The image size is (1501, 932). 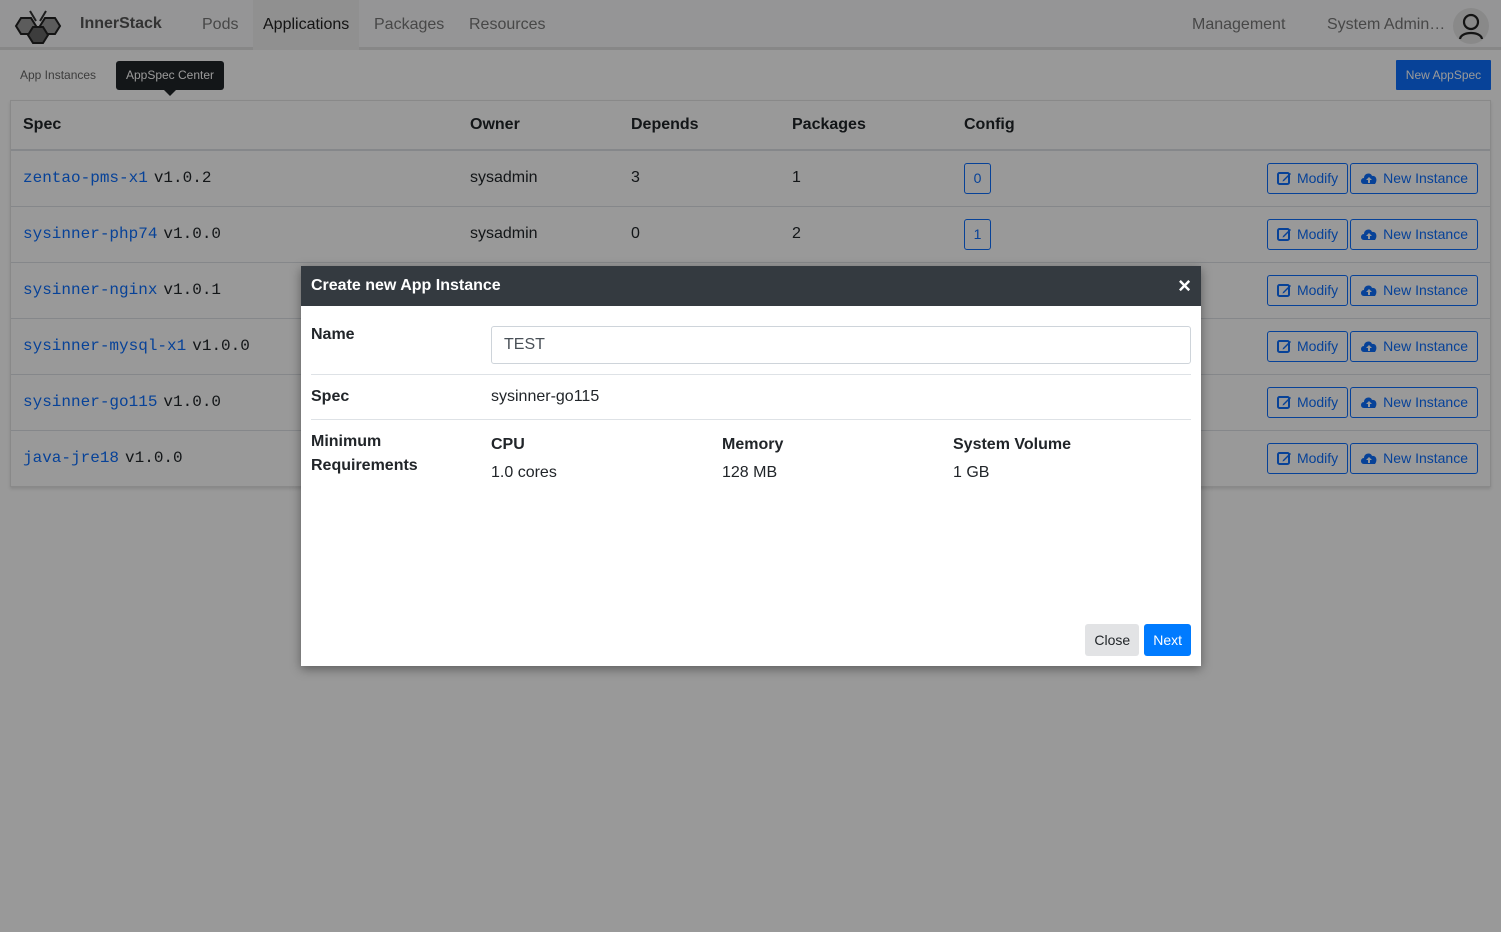 I want to click on spec-value: sysinner-go115, so click(x=545, y=396).